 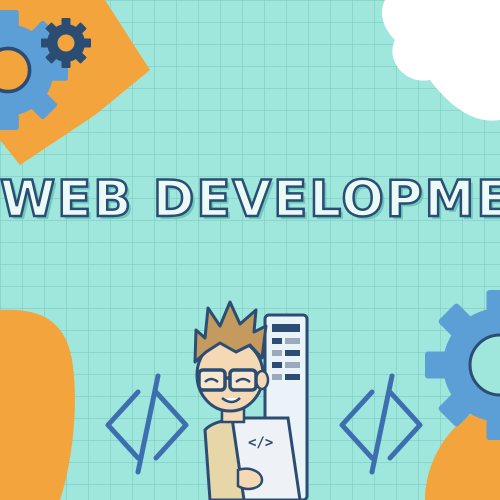 I want to click on developer-illustration: </>, so click(x=251, y=400).